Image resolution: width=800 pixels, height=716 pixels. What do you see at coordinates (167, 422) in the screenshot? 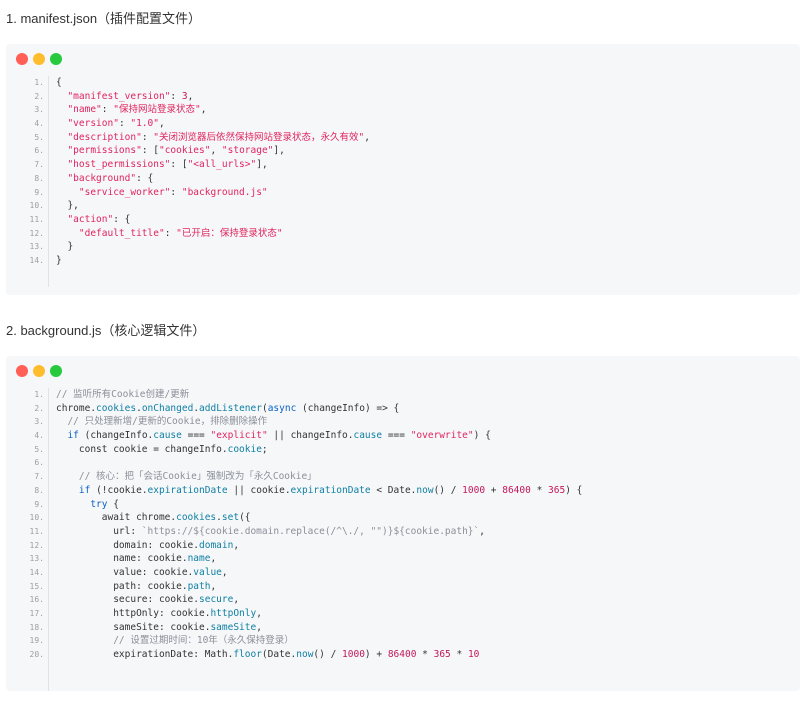
I see `code-token: // 只处理新增/更新的Cookie，排除删除操作` at bounding box center [167, 422].